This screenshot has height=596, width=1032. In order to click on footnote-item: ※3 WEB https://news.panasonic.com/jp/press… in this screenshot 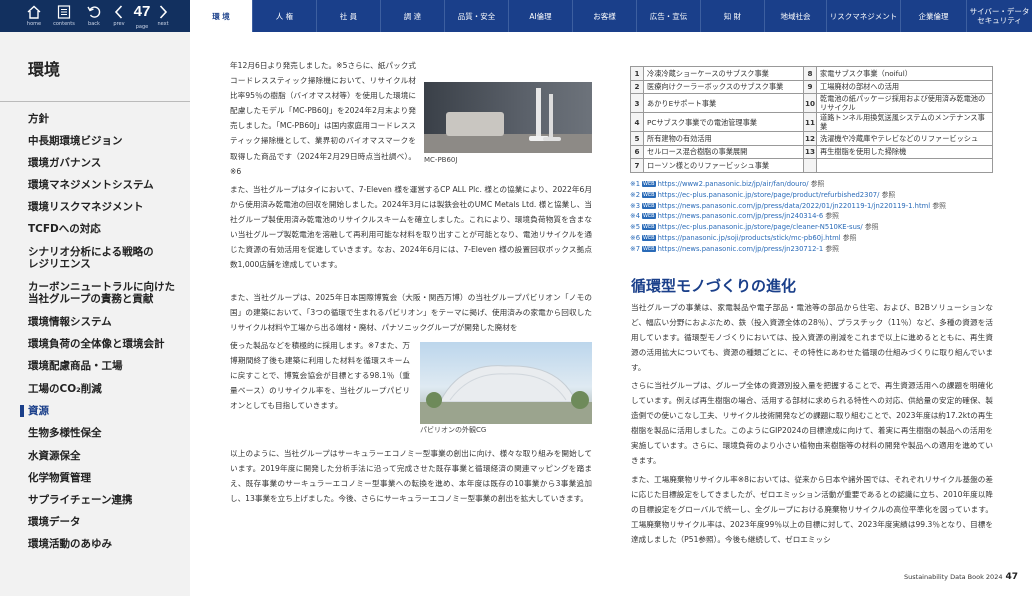, I will do `click(788, 205)`.